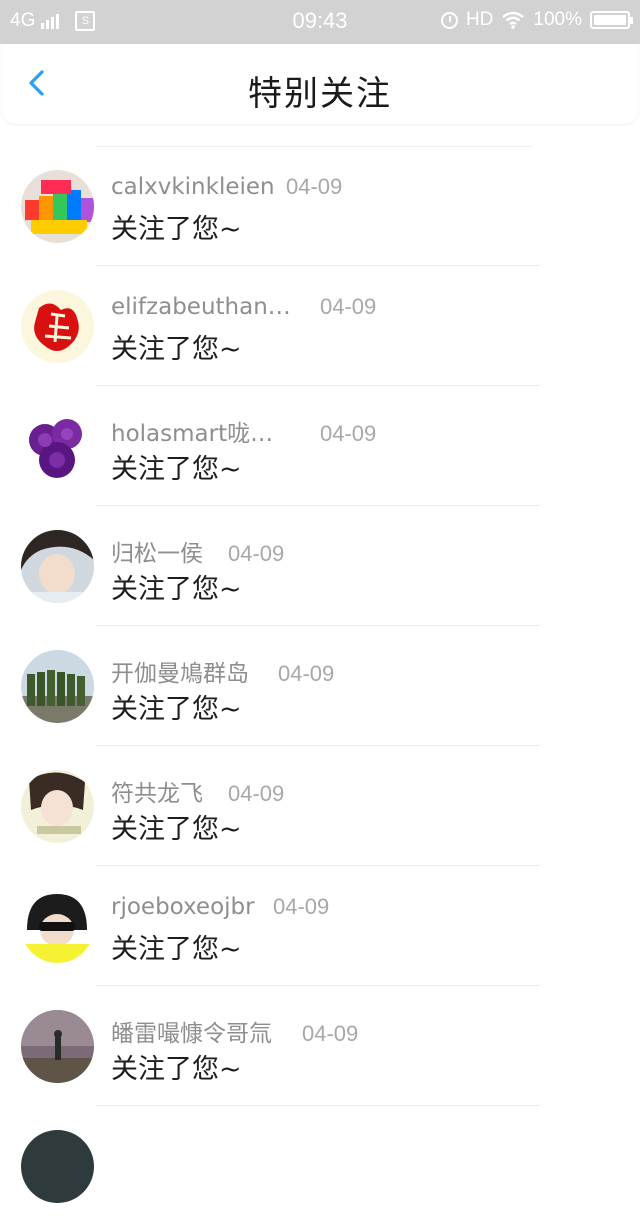 This screenshot has width=640, height=1226. I want to click on list-item, so click(320, 1166).